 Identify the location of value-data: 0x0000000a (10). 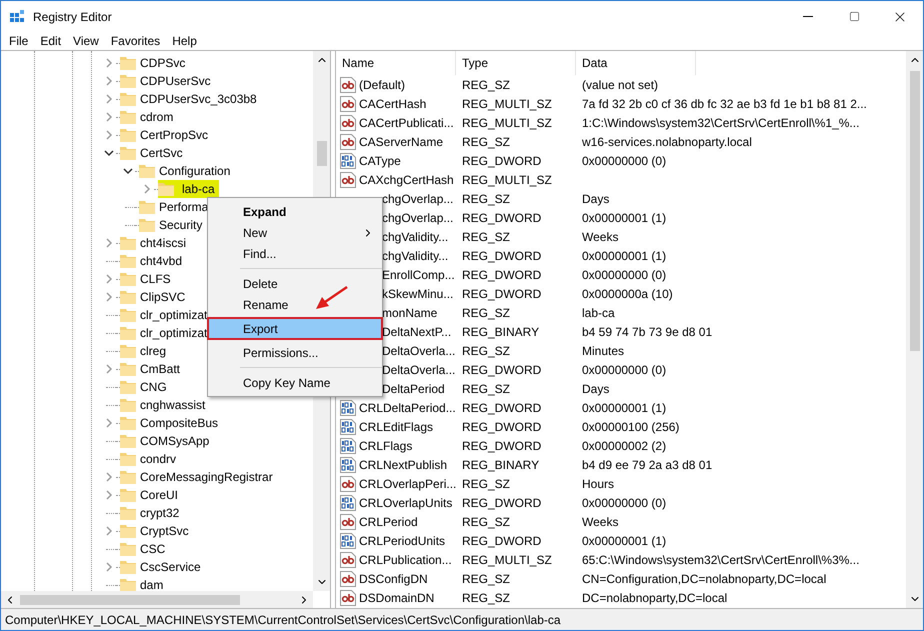
(627, 294).